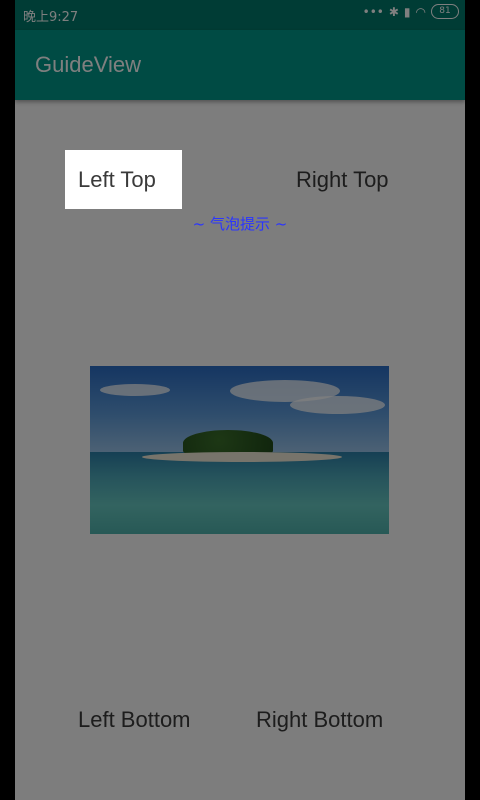 The width and height of the screenshot is (480, 800). Describe the element at coordinates (240, 224) in the screenshot. I see `guide-tip: ~ 气泡提示 ~` at that location.